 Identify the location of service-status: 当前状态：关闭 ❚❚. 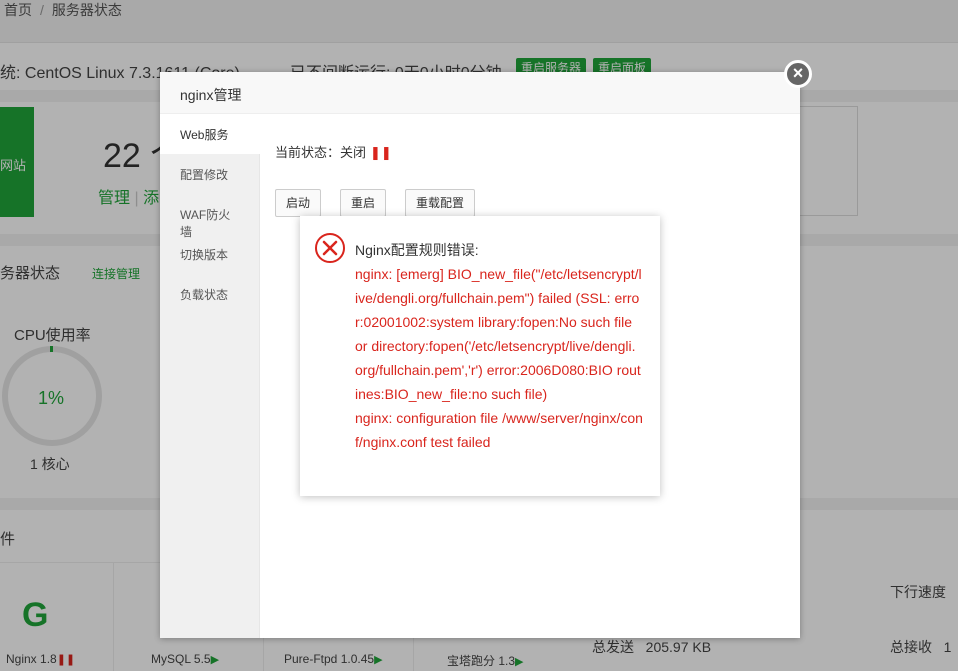
(333, 151).